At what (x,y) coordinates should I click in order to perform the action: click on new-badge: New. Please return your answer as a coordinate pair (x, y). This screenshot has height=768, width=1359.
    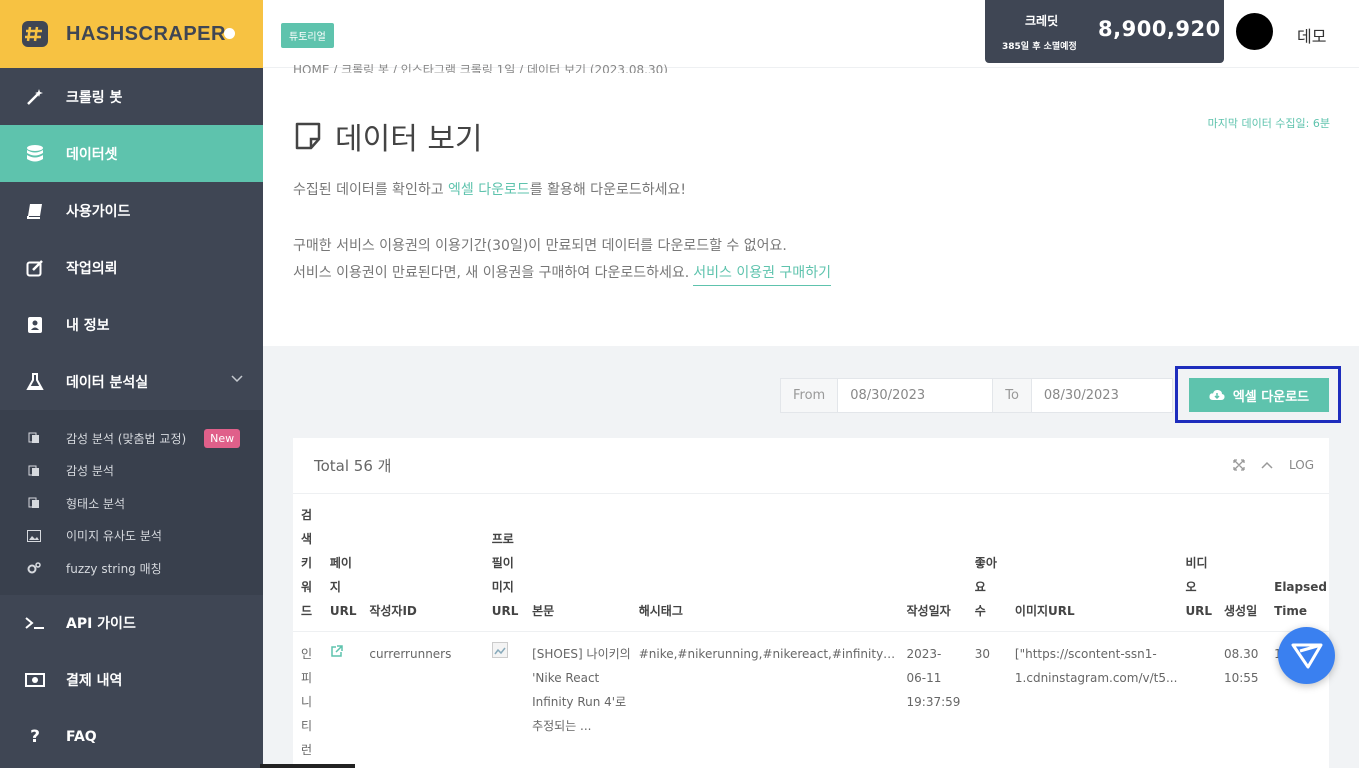
    Looking at the image, I should click on (222, 438).